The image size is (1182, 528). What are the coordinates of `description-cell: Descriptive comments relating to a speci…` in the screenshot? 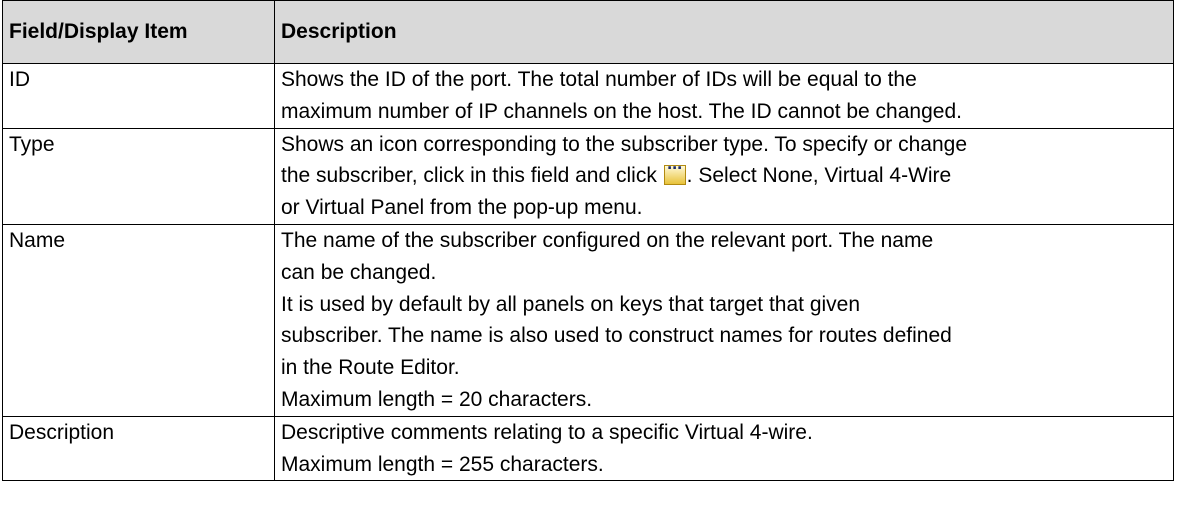 It's located at (724, 448).